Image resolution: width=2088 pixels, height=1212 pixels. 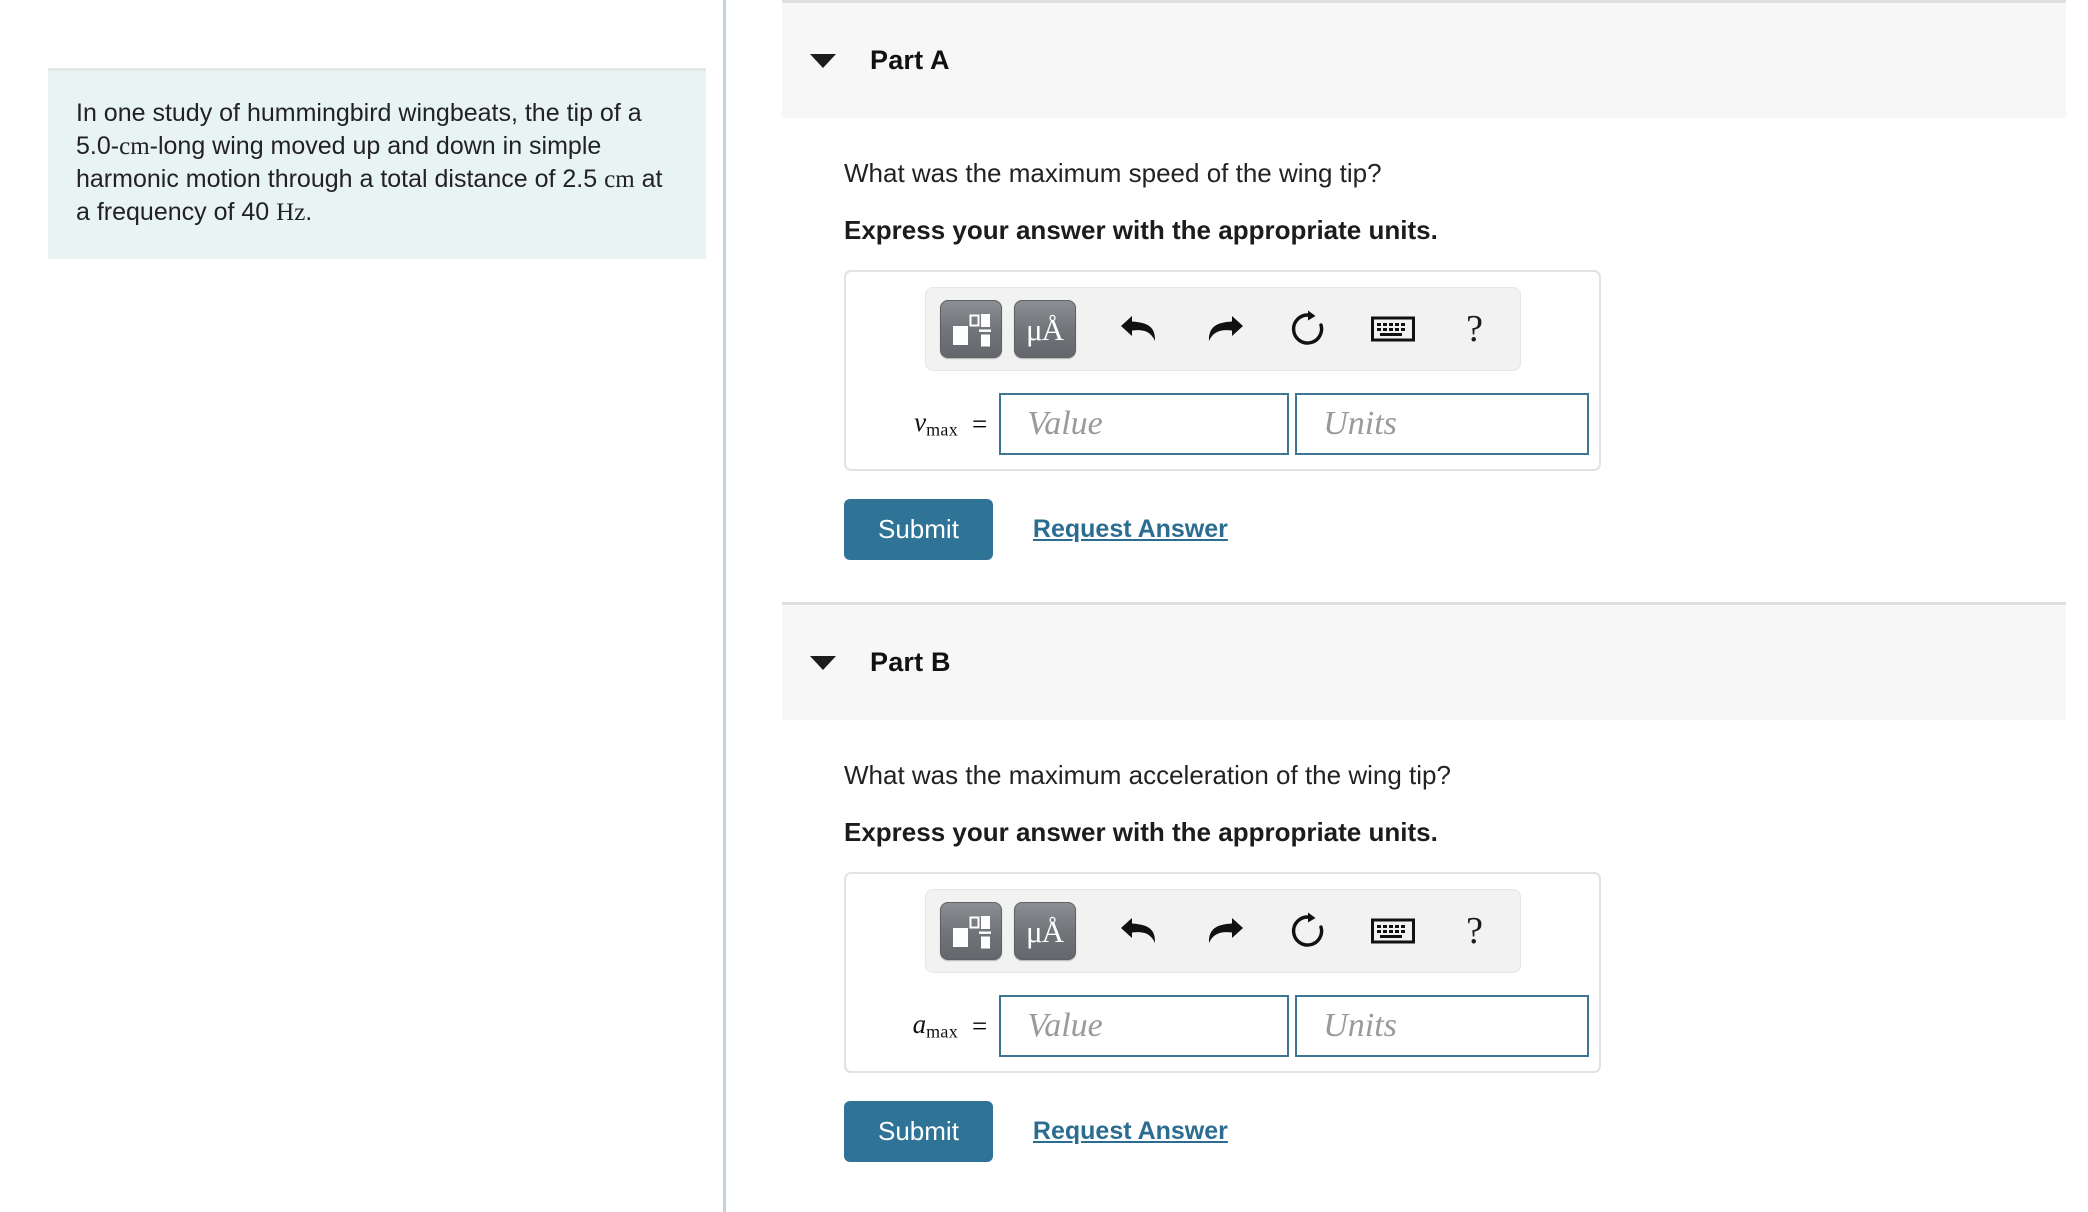 I want to click on units-button-label-a: μÅ, so click(x=1044, y=329).